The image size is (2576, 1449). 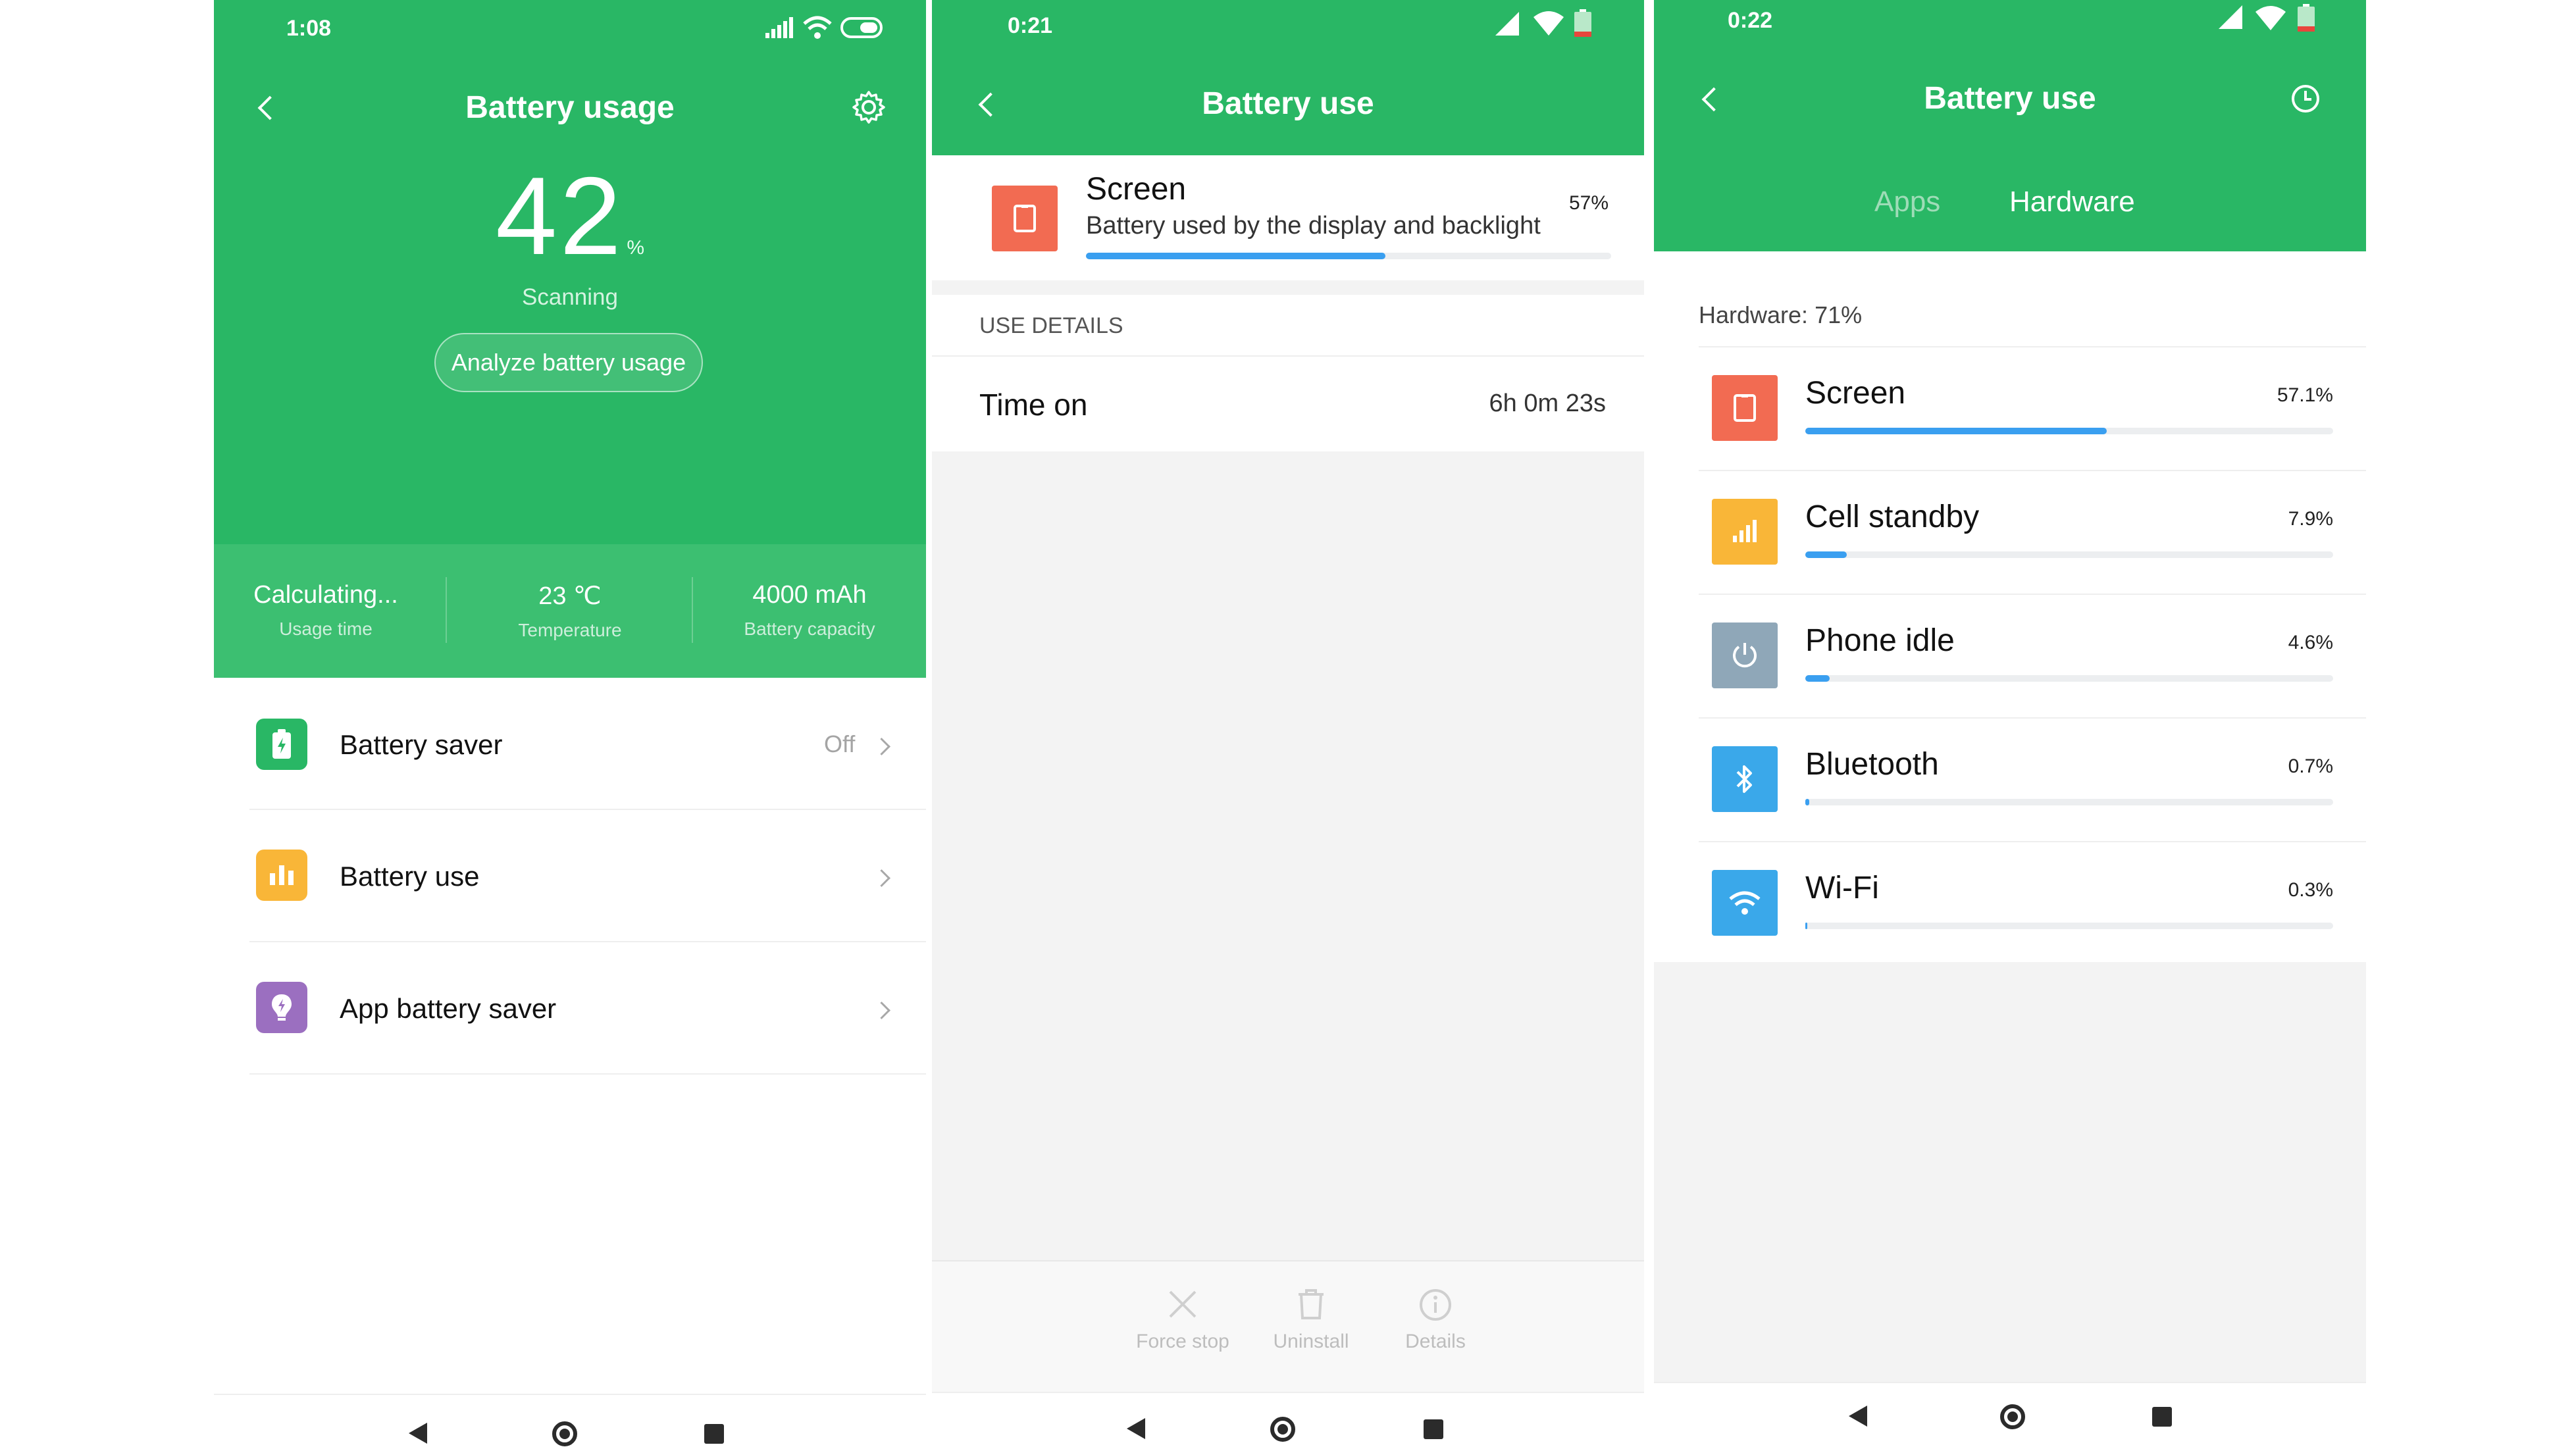 What do you see at coordinates (1892, 516) in the screenshot?
I see `item-name: Cell standby` at bounding box center [1892, 516].